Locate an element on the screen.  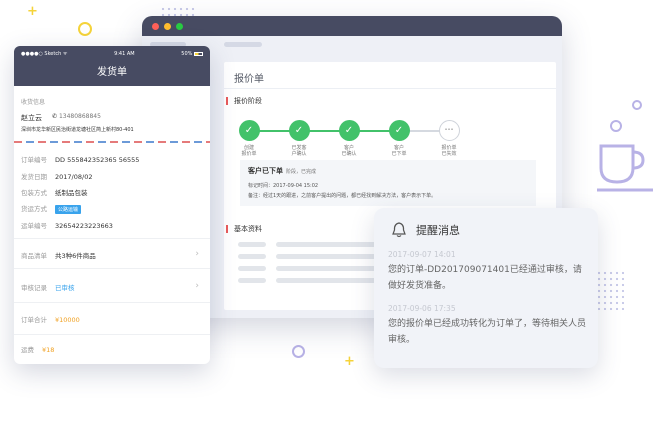
bell-icon is located at coordinates (399, 230).